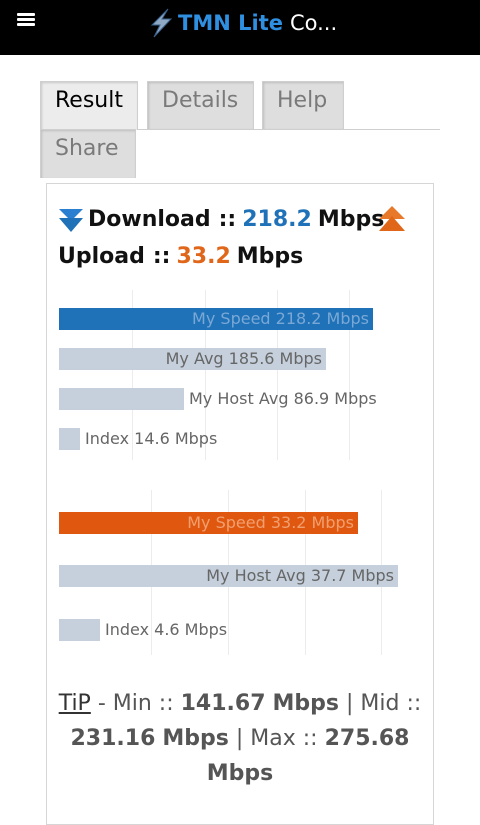 This screenshot has width=480, height=825. I want to click on download-unit: Mbps, so click(351, 219).